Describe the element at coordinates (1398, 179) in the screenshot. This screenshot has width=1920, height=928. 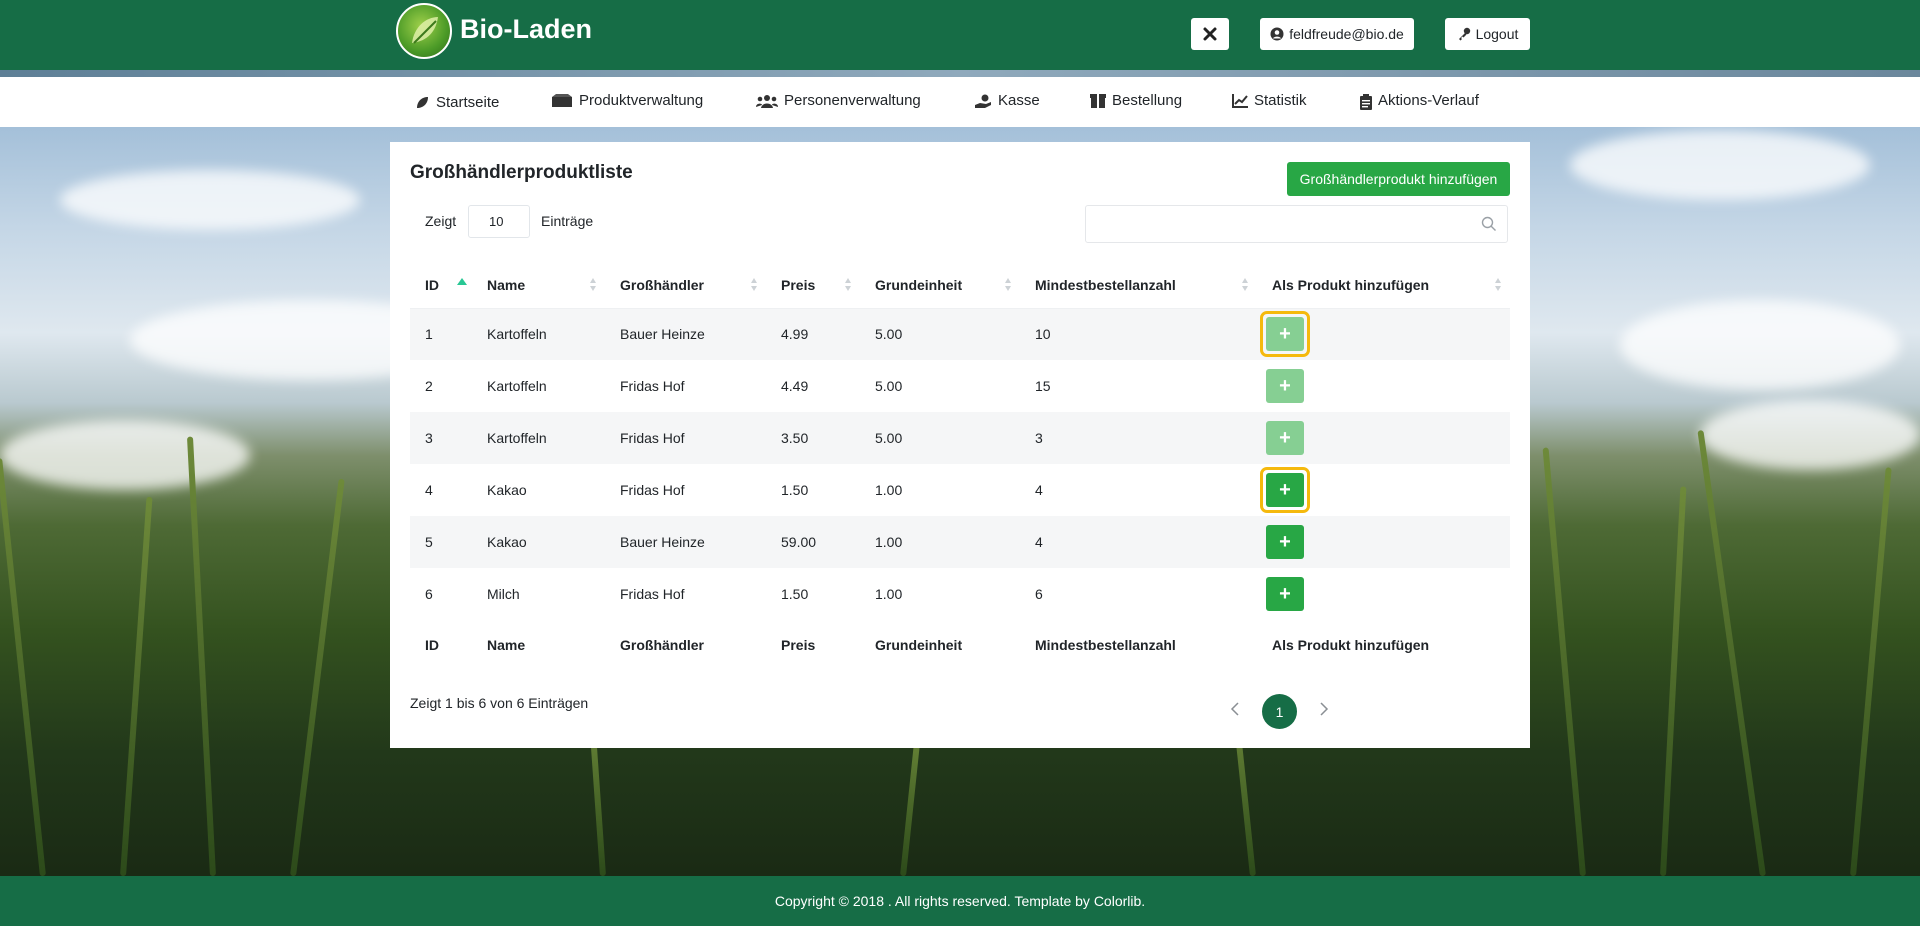
I see `add-wholesale-product-button: Großhändlerprodukt hinzufügen` at that location.